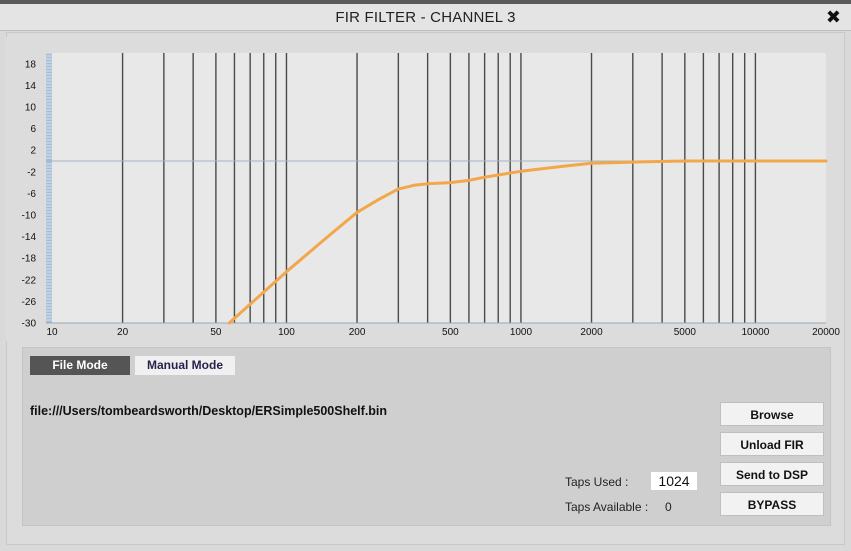 This screenshot has width=851, height=551. What do you see at coordinates (597, 482) in the screenshot?
I see `taps-used-label: Taps Used :` at bounding box center [597, 482].